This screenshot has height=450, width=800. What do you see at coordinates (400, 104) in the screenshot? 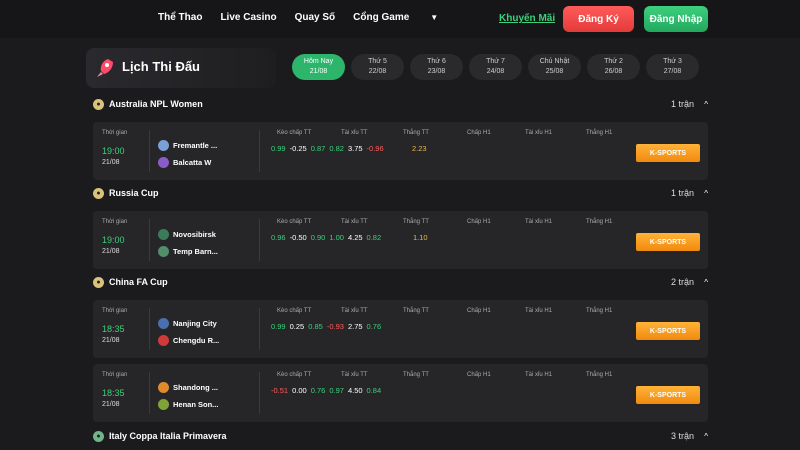
I see `league-header: ● Australia NPL Women 1 trận ^` at bounding box center [400, 104].